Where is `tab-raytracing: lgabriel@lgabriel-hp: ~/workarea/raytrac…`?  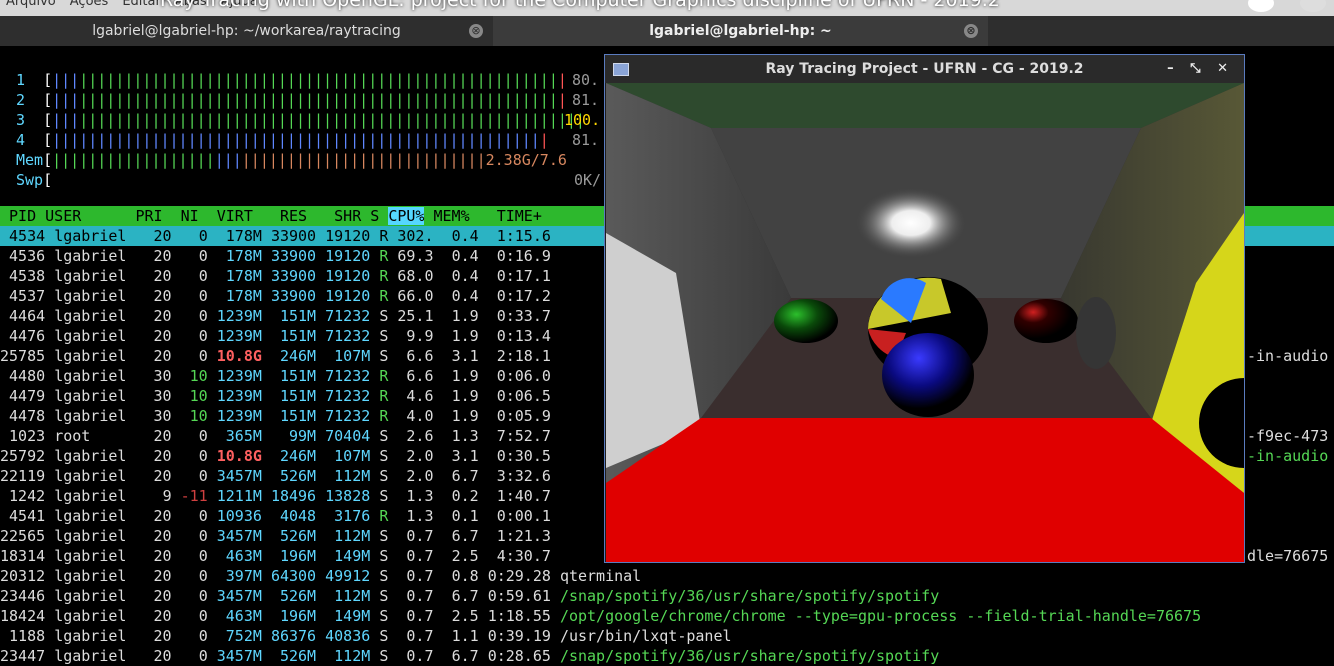 tab-raytracing: lgabriel@lgabriel-hp: ~/workarea/raytrac… is located at coordinates (246, 31).